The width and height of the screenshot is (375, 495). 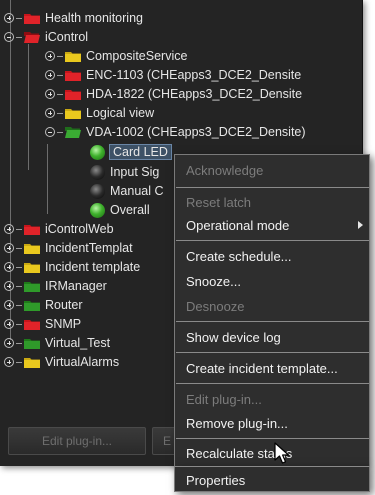 What do you see at coordinates (137, 56) in the screenshot?
I see `tree-item-label: CompositeService` at bounding box center [137, 56].